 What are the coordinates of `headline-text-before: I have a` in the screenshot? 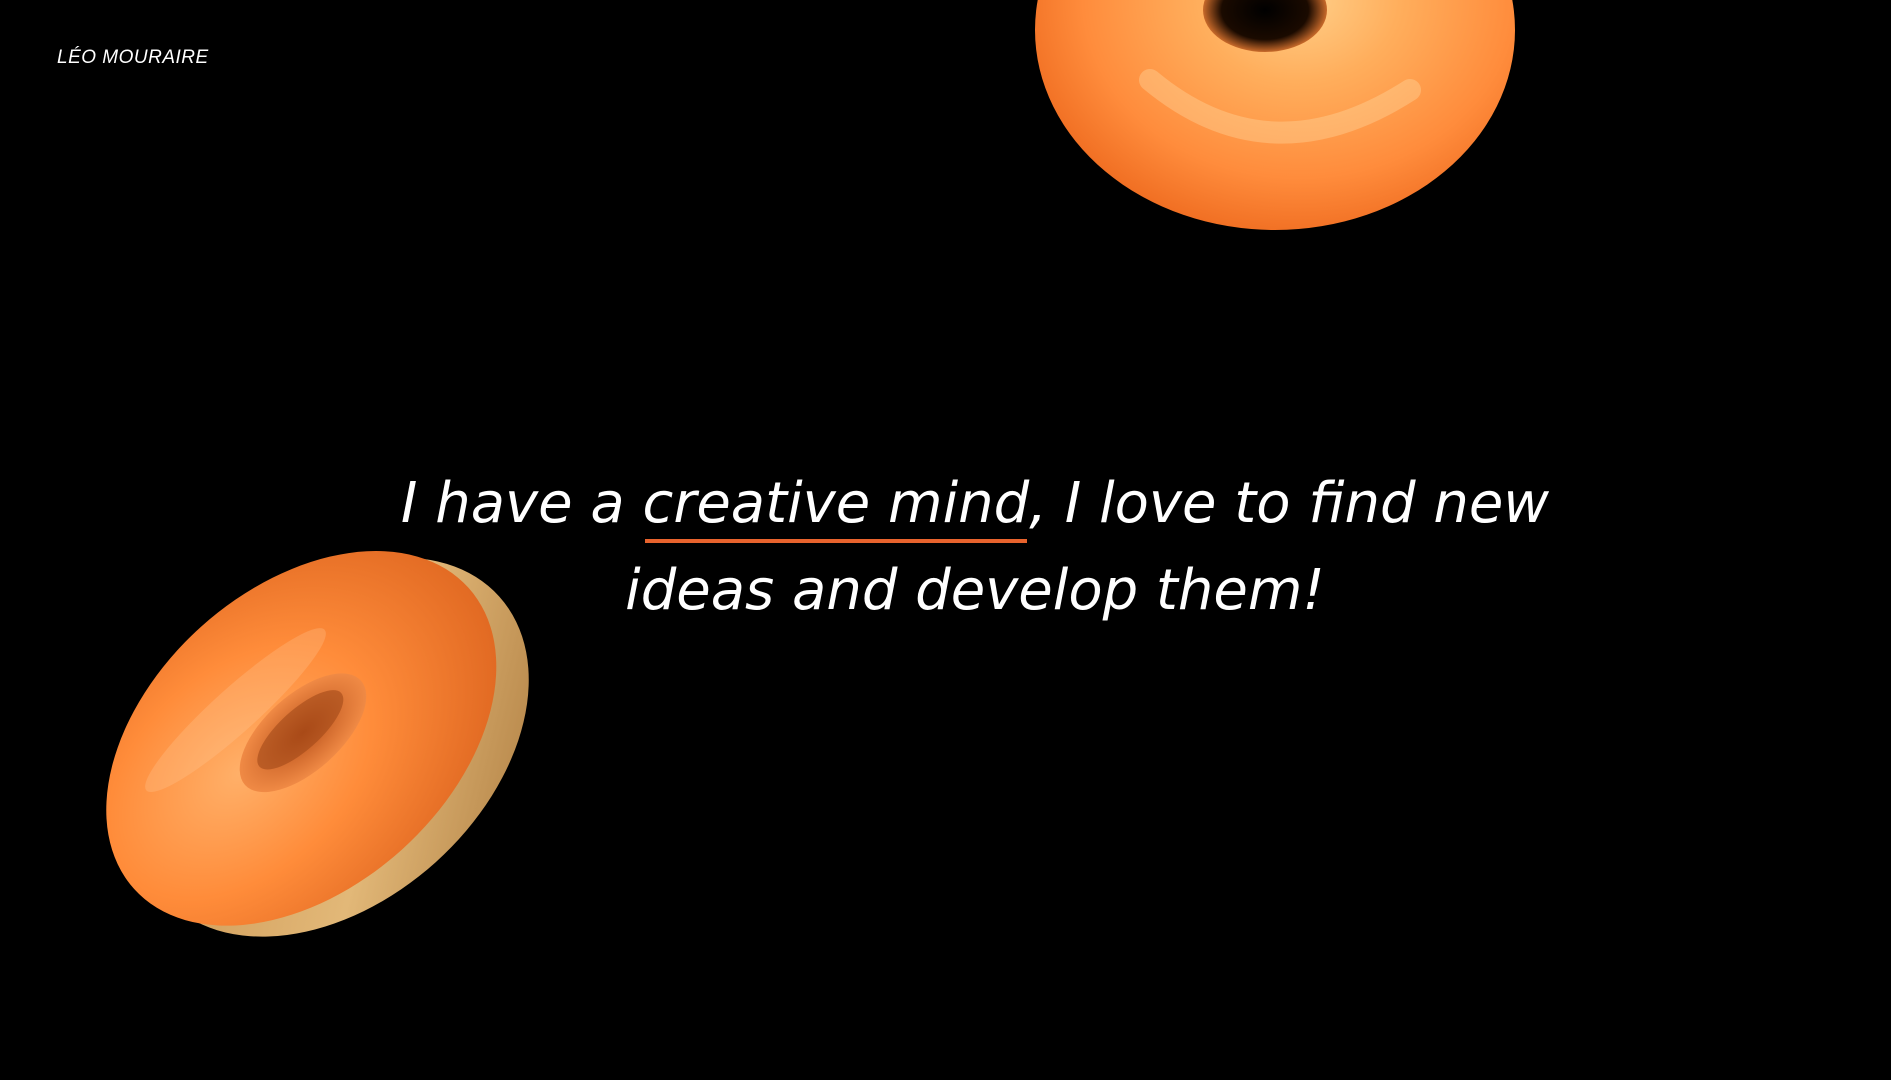 It's located at (521, 503).